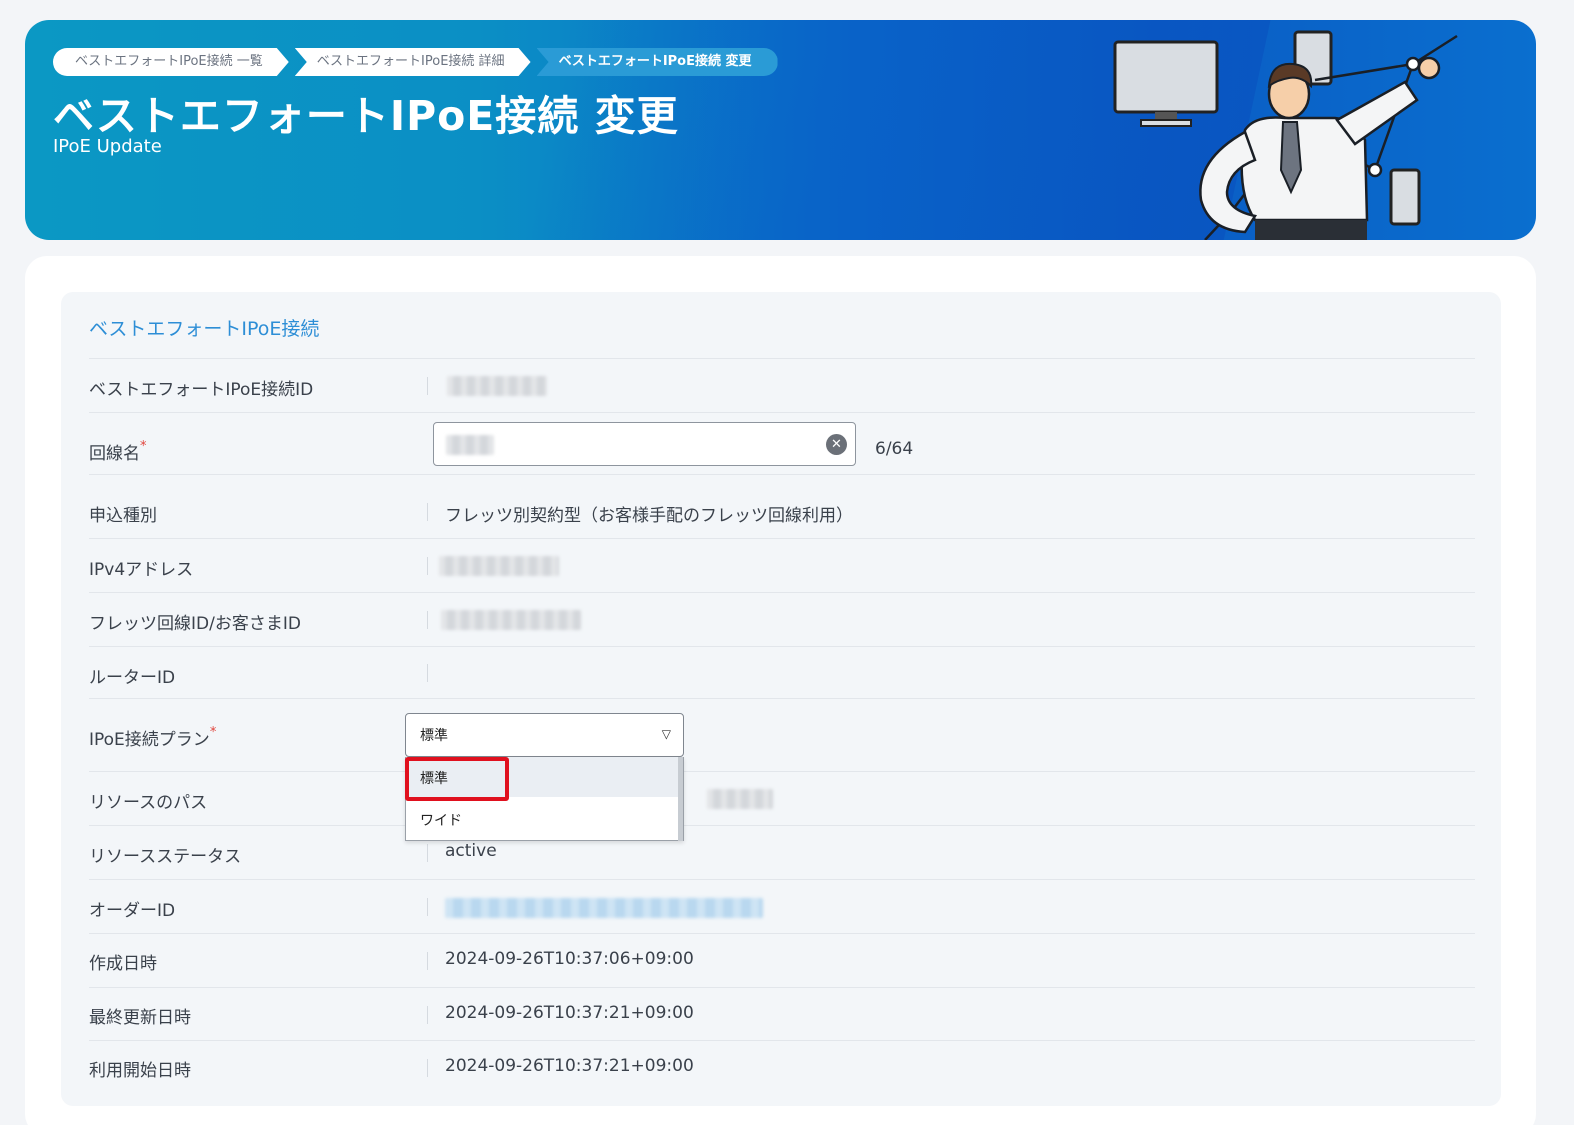  I want to click on line-name-value-redacted, so click(470, 445).